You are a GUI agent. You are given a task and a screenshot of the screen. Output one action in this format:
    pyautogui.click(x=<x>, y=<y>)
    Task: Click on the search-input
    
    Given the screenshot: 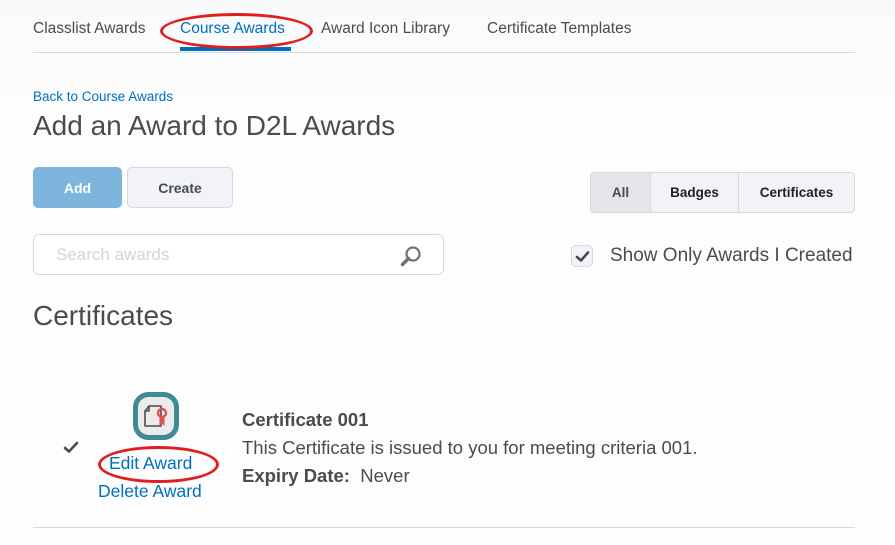 What is the action you would take?
    pyautogui.click(x=226, y=255)
    